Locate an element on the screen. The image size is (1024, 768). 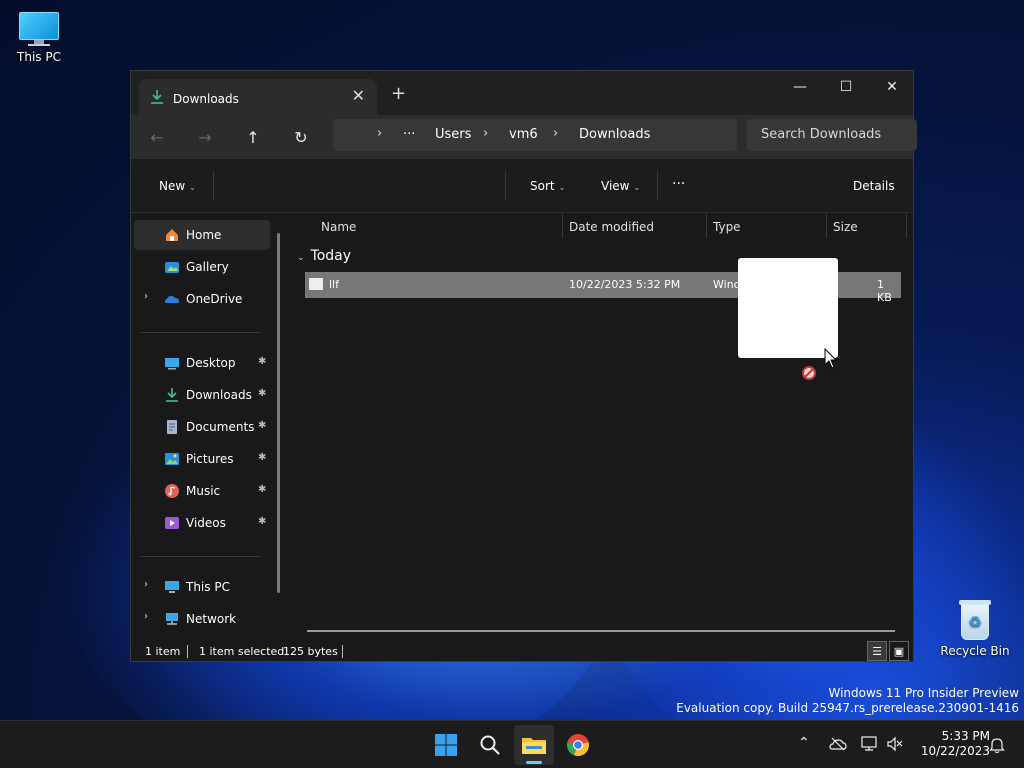
sidebar-item-desktop: Desktop ✱ is located at coordinates (202, 363).